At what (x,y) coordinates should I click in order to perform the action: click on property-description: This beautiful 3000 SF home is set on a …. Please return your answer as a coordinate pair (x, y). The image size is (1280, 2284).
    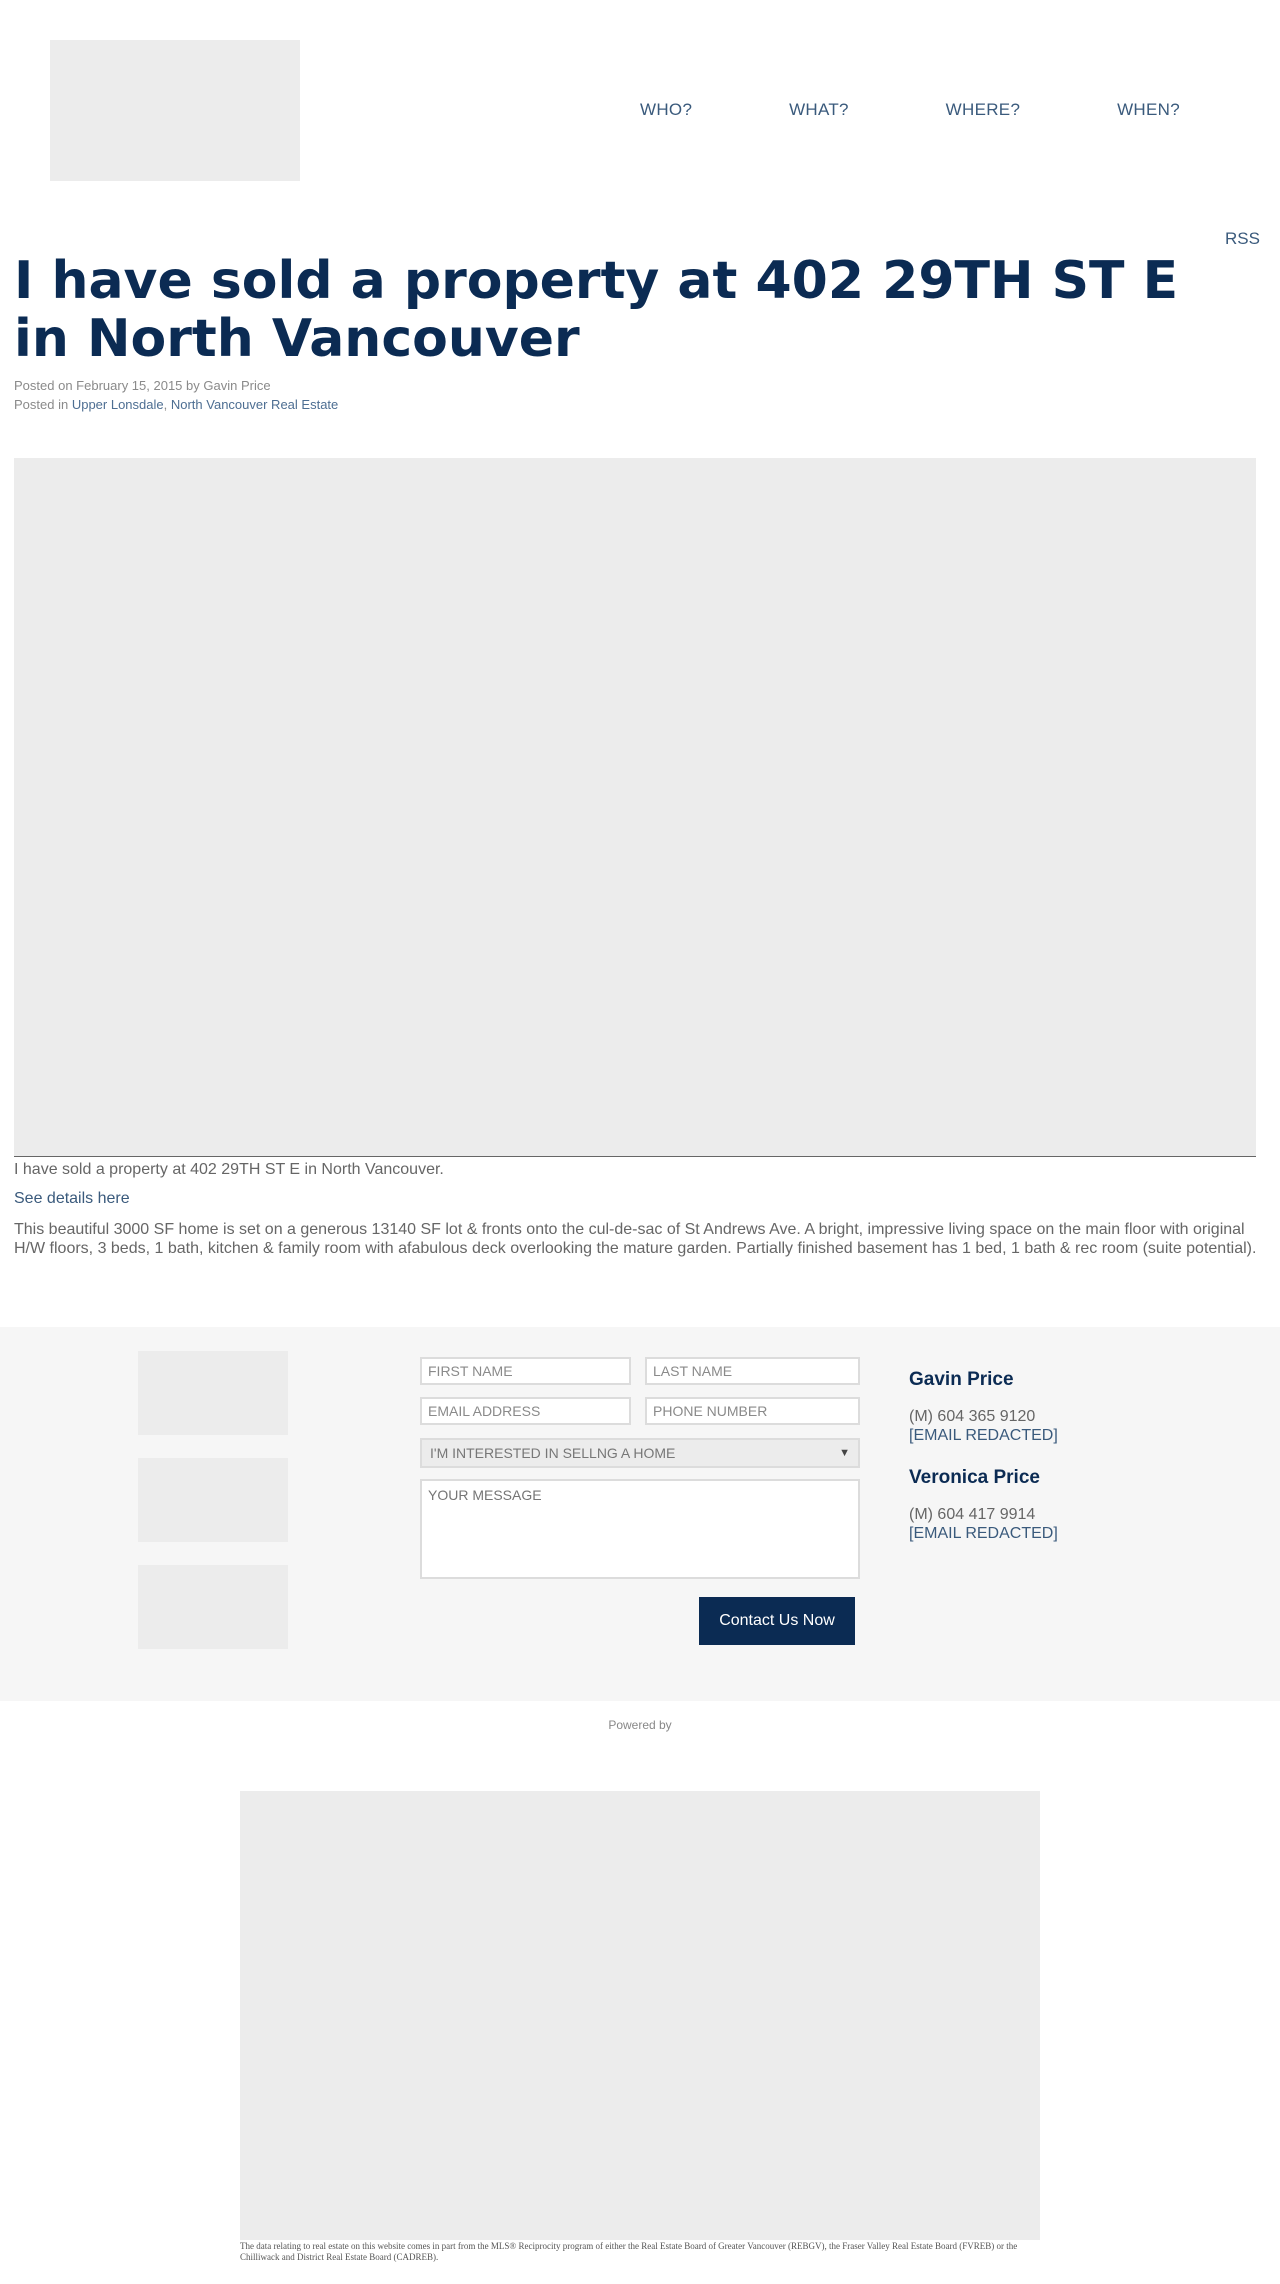
    Looking at the image, I should click on (635, 1239).